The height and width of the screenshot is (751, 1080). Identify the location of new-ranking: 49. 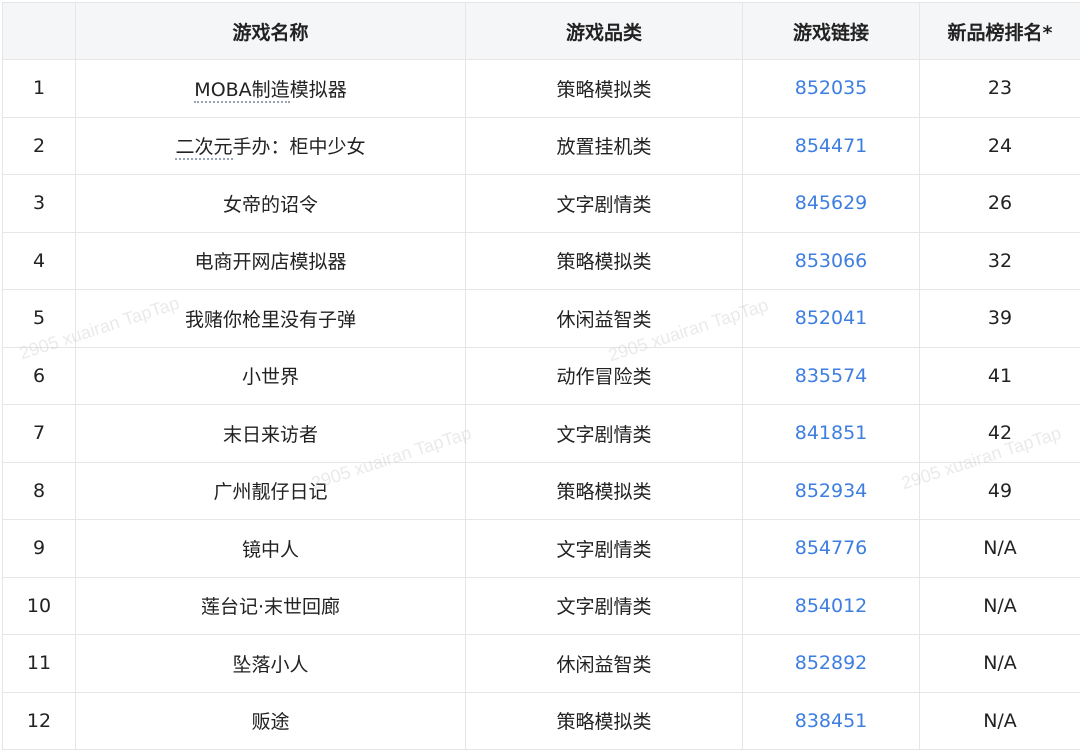
(999, 490).